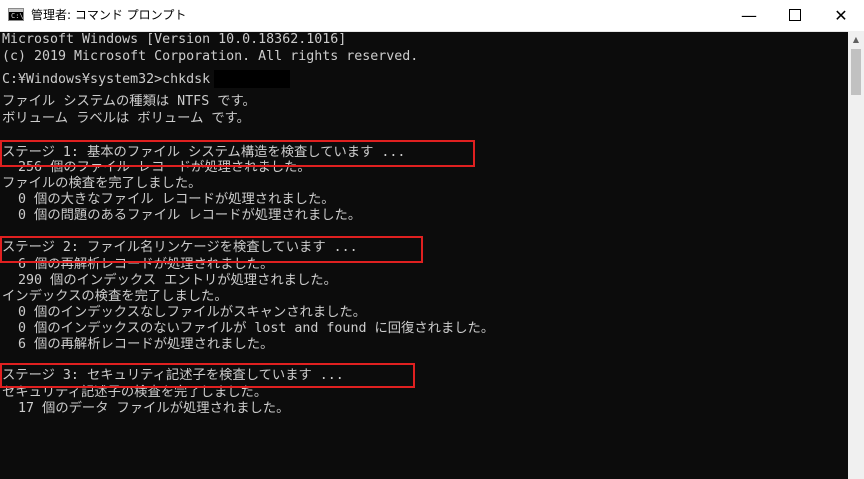  I want to click on command-line: C:¥Windows¥system32>chkdsk, so click(106, 79).